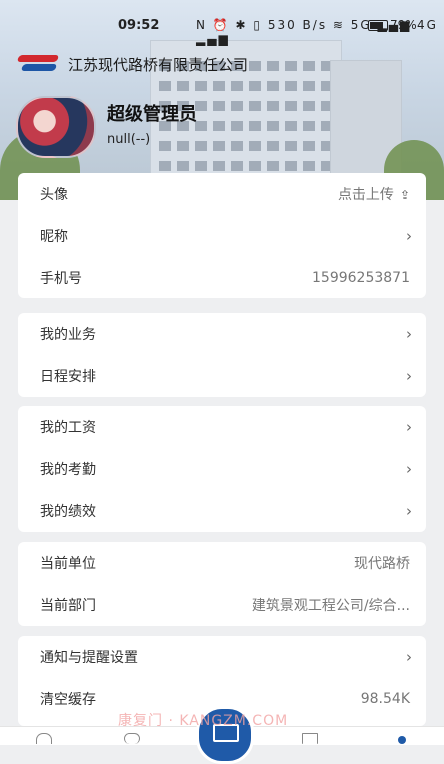 This screenshot has height=764, width=444. Describe the element at coordinates (54, 237) in the screenshot. I see `row-label: 昵称` at that location.